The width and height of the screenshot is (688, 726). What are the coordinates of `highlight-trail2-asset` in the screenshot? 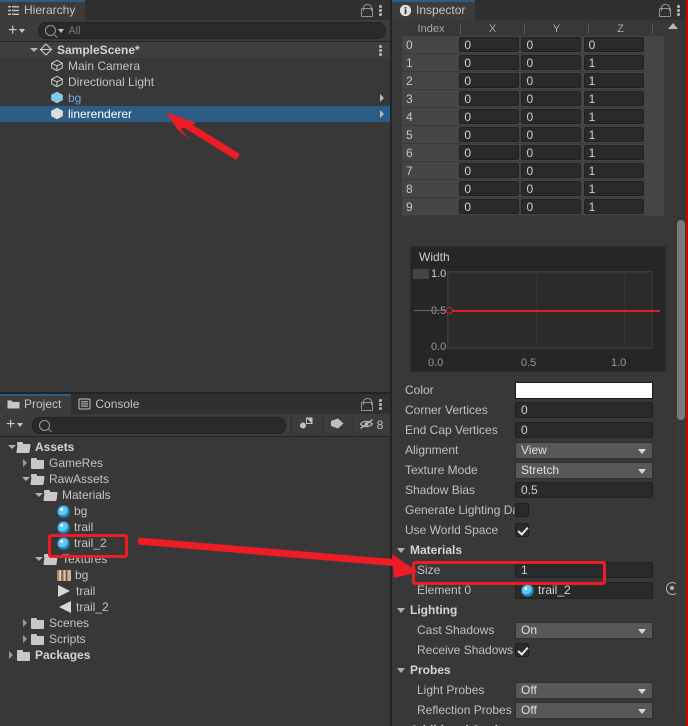 It's located at (88, 546).